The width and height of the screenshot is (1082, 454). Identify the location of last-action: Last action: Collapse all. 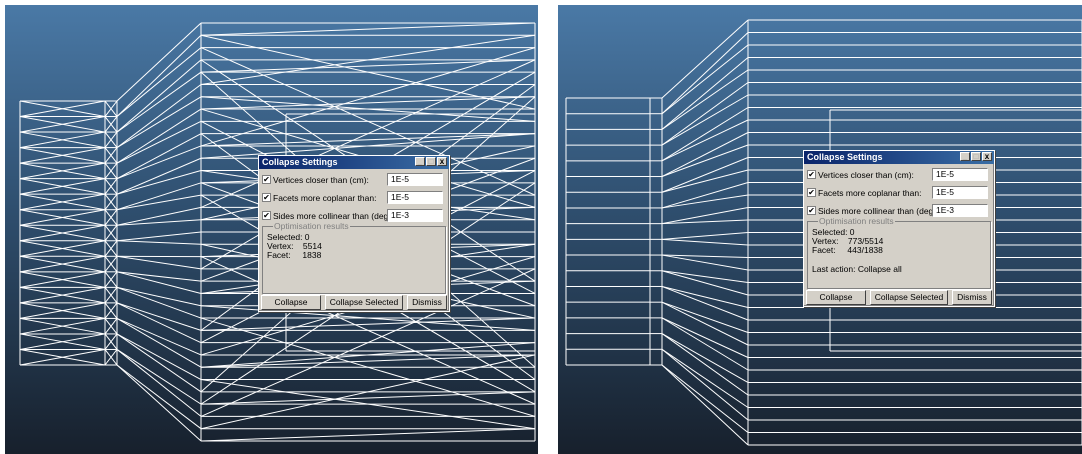
(857, 269).